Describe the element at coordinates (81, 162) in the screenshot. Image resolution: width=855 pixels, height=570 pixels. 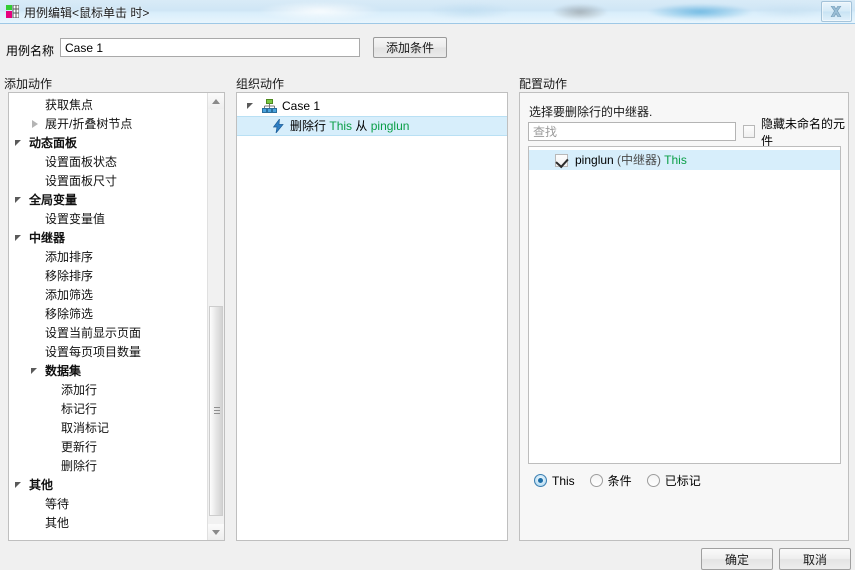
I see `action-tree-item-label: 设置面板状态` at that location.